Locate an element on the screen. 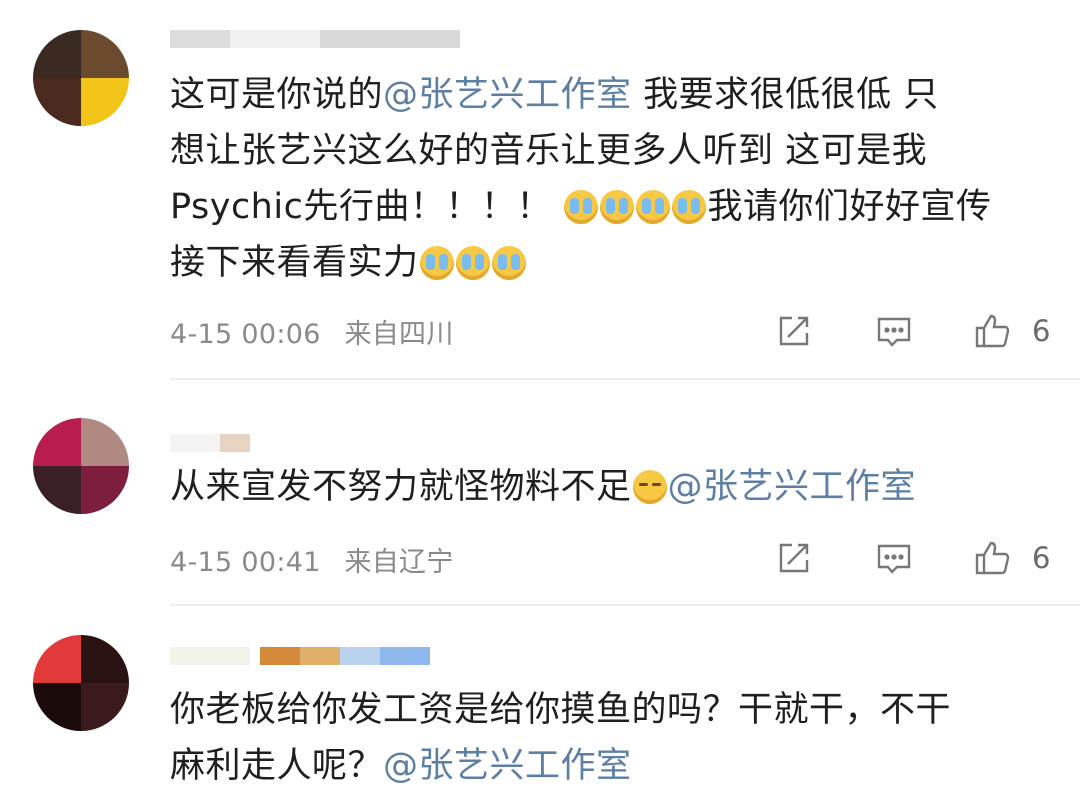 This screenshot has width=1080, height=801. comment-text-run: 接下来看看实力 is located at coordinates (294, 263).